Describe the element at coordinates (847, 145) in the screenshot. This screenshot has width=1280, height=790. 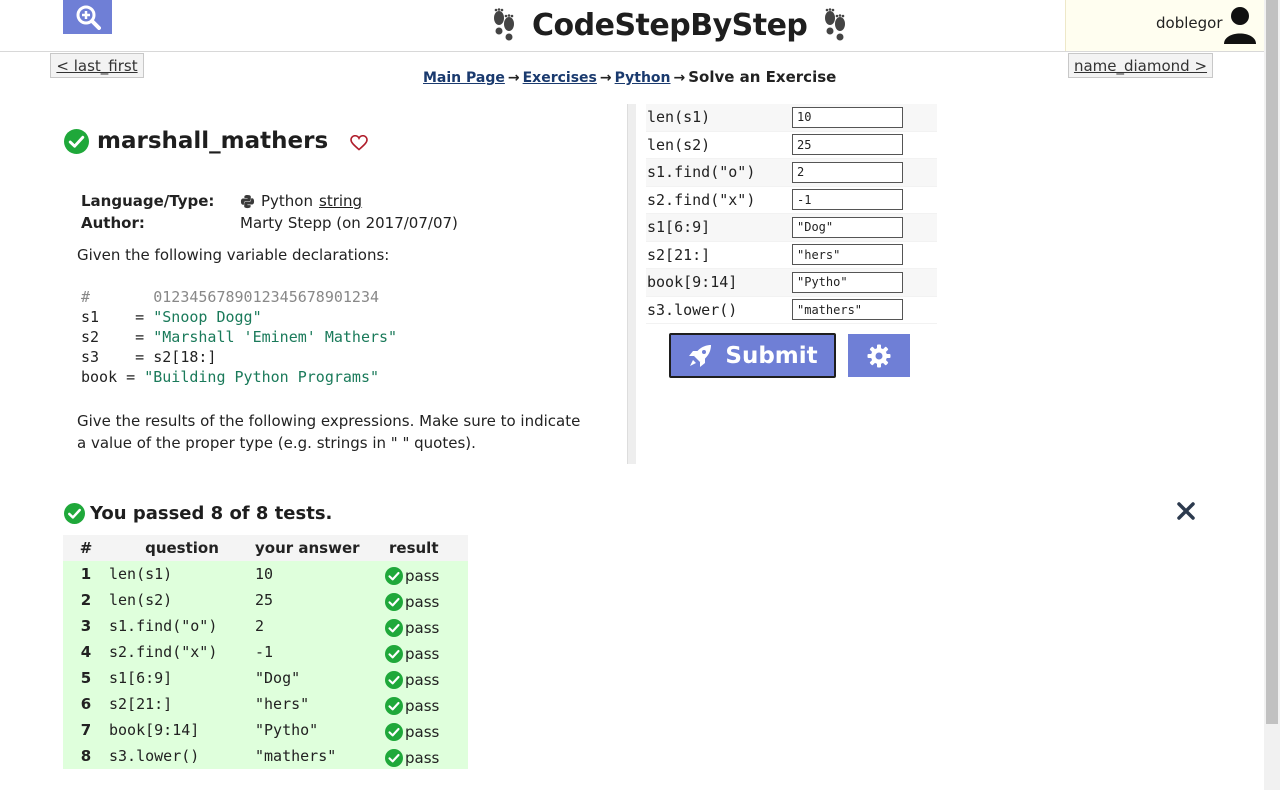
I see `answer-input: 25` at that location.